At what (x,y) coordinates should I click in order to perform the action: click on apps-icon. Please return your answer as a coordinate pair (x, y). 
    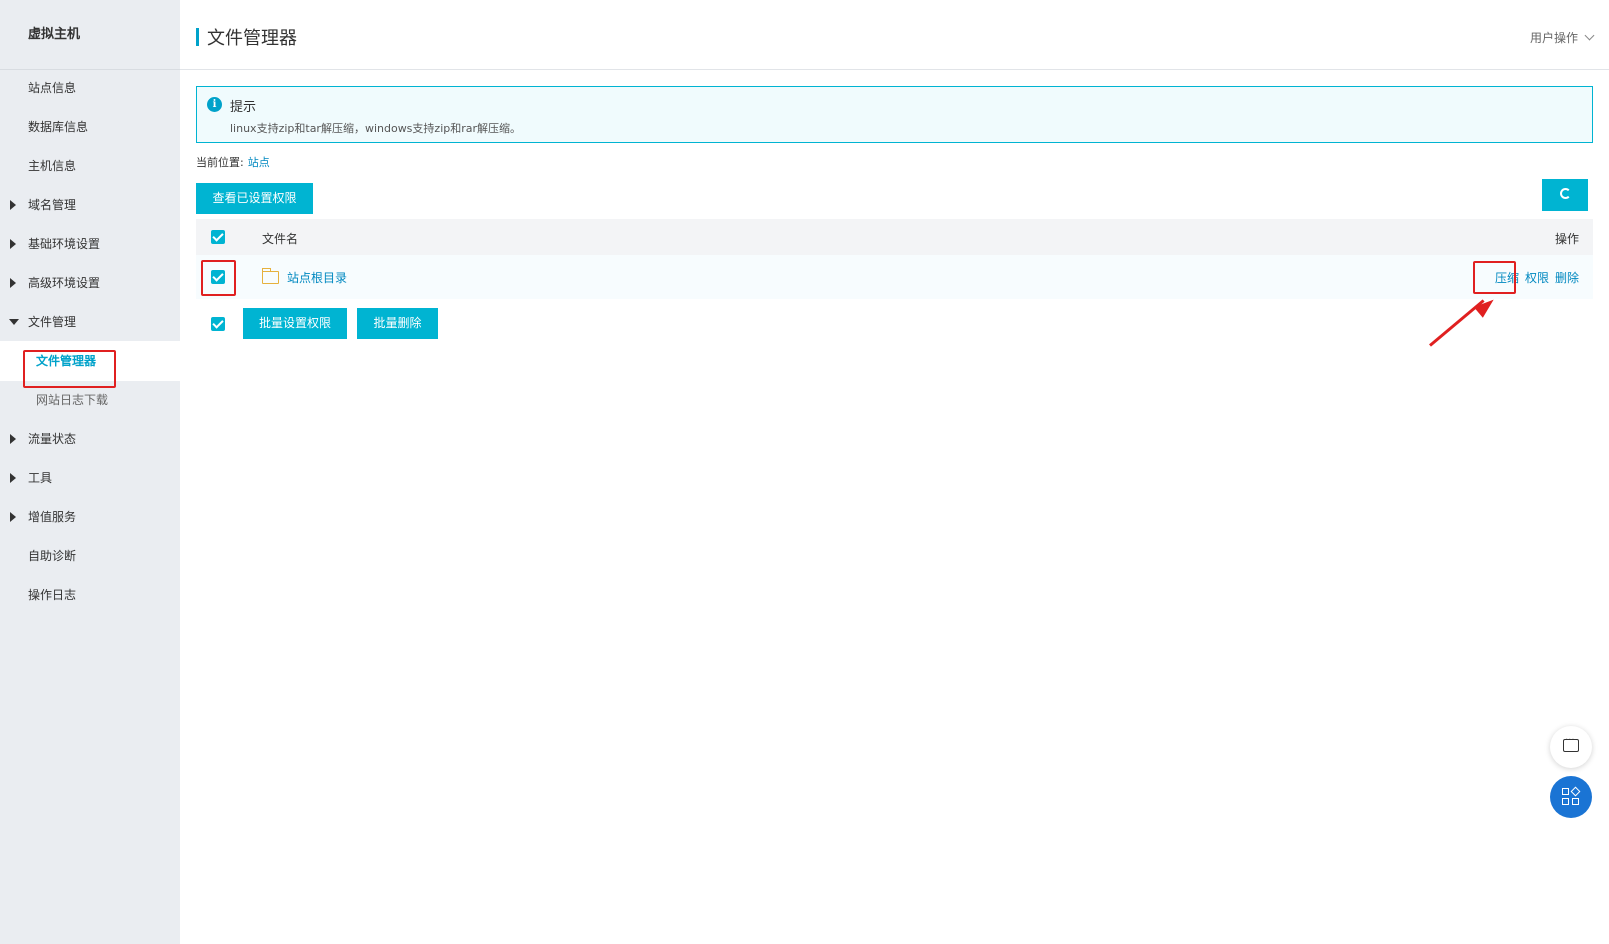
    Looking at the image, I should click on (1571, 796).